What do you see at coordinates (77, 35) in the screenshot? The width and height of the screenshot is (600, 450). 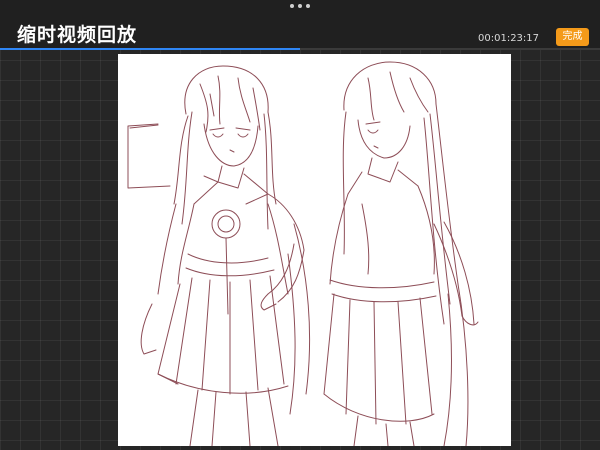 I see `page-title: 缩时视频回放` at bounding box center [77, 35].